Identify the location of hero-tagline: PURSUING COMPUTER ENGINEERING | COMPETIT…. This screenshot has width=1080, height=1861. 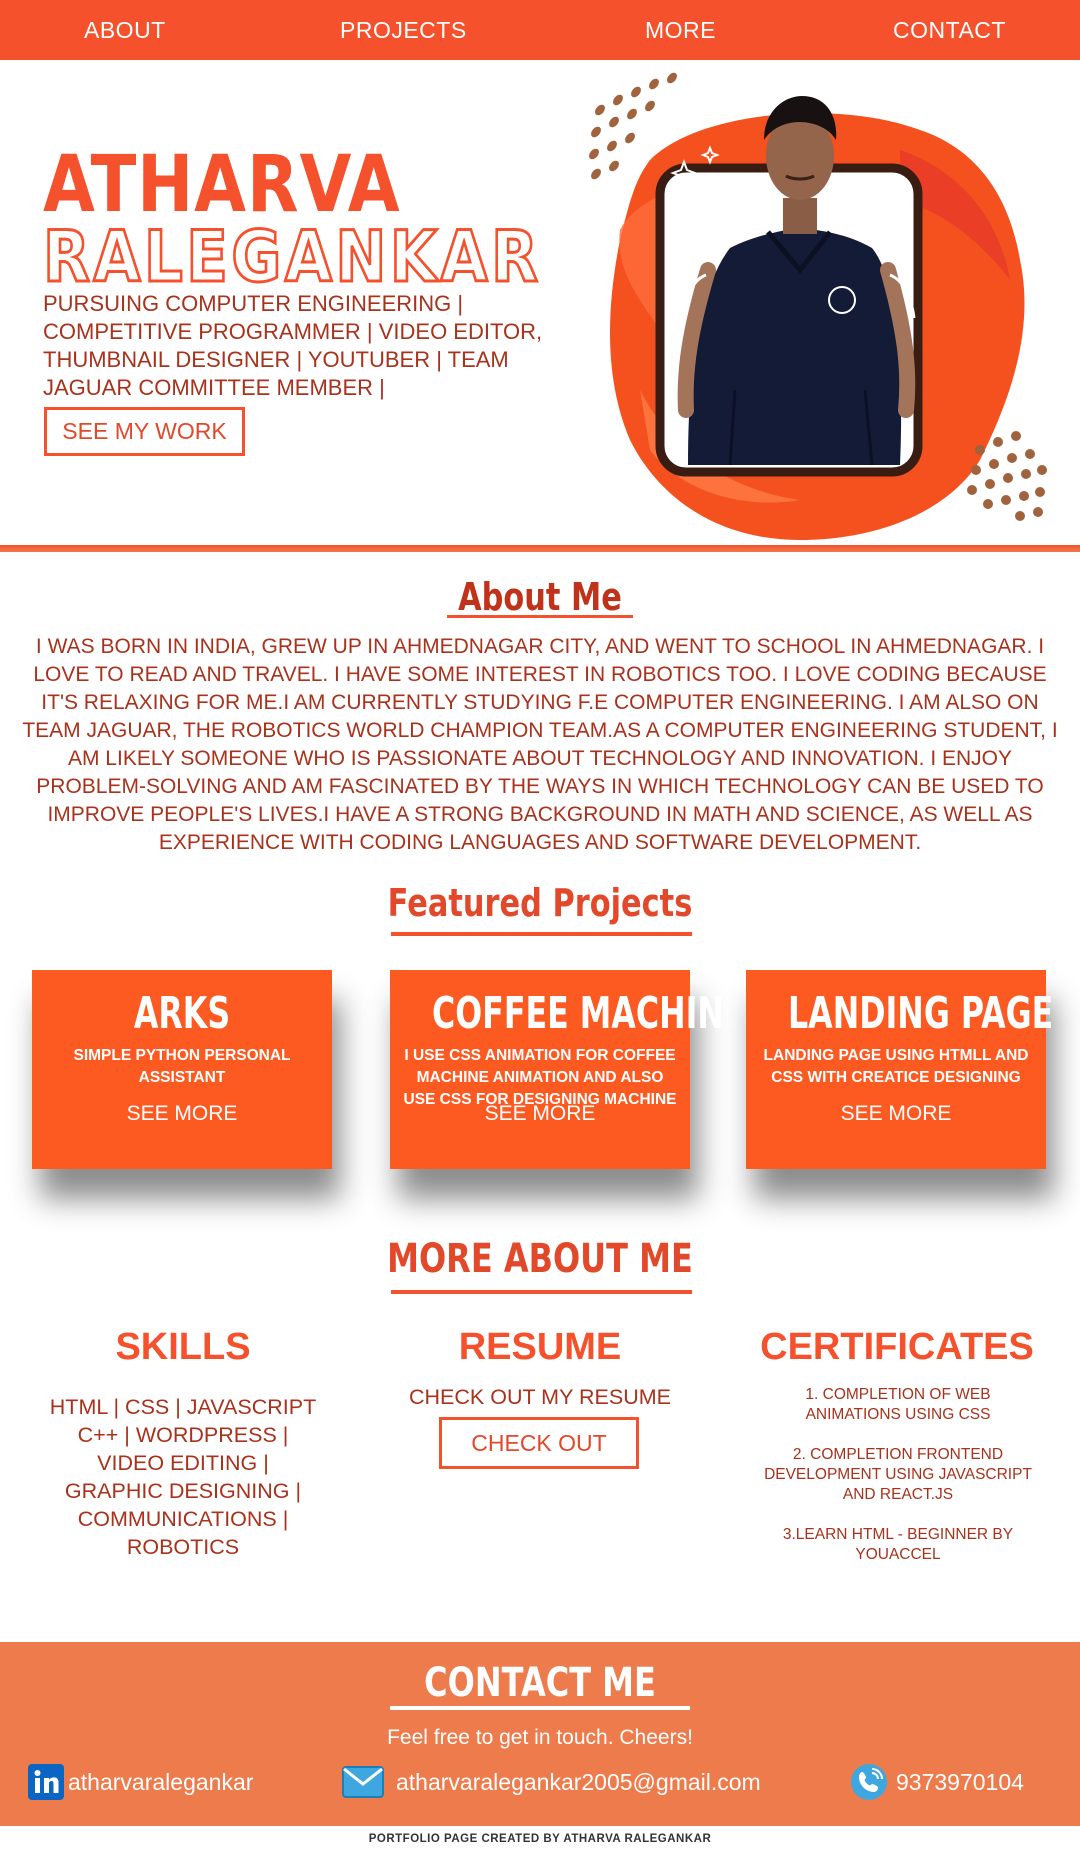
(293, 345).